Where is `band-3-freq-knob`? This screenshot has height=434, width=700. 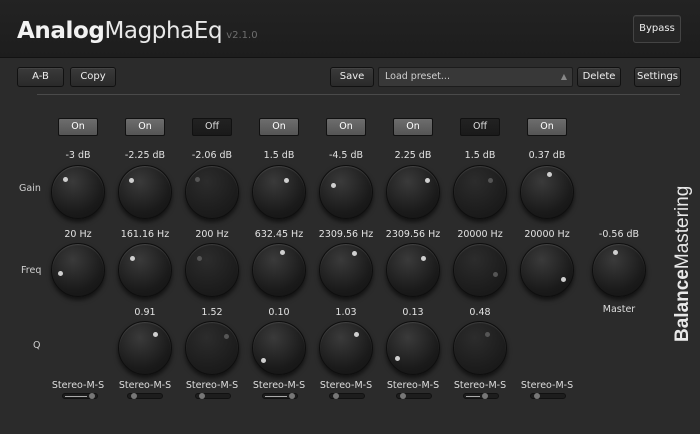 band-3-freq-knob is located at coordinates (212, 270).